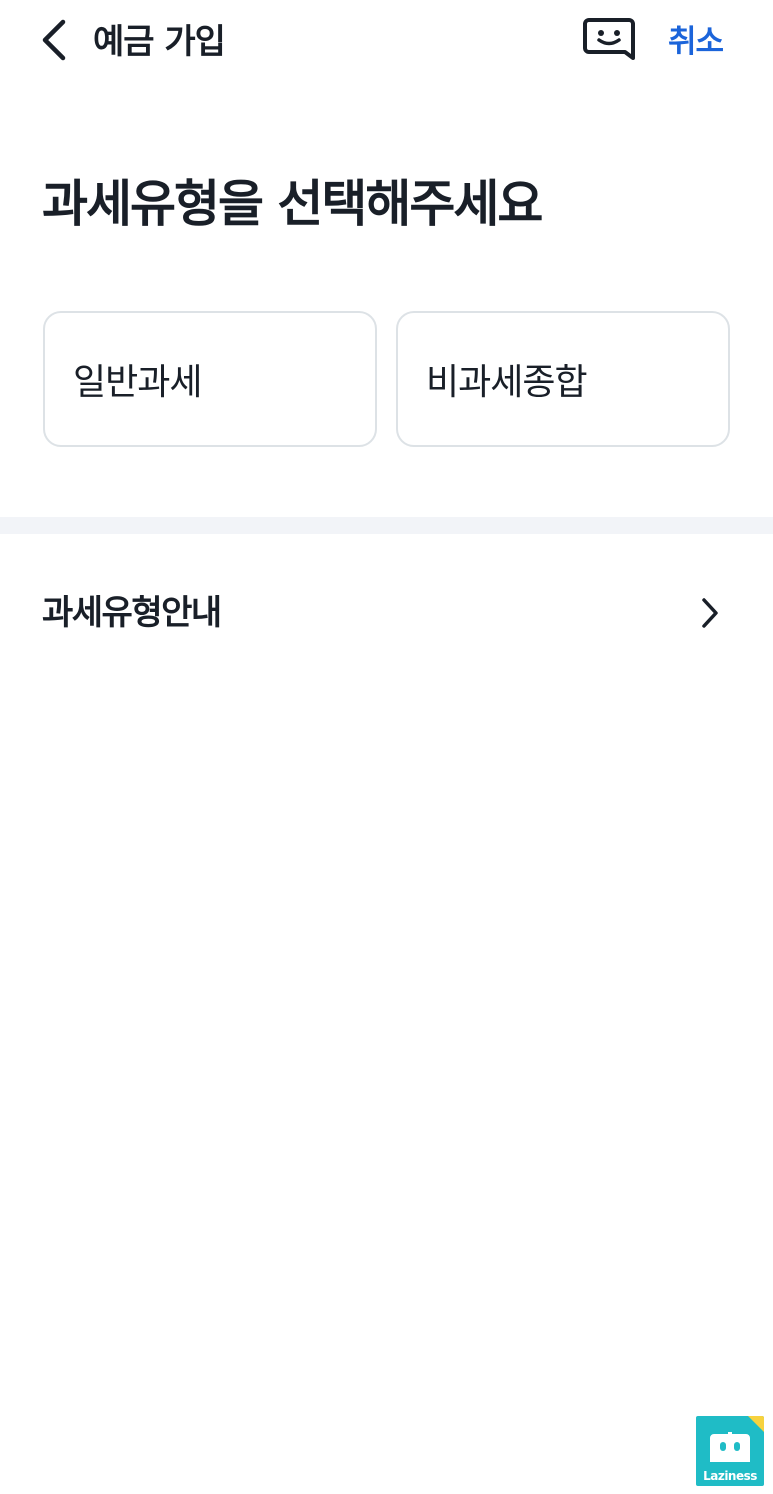 The width and height of the screenshot is (773, 1494). Describe the element at coordinates (730, 1447) in the screenshot. I see `logo-face-icon` at that location.